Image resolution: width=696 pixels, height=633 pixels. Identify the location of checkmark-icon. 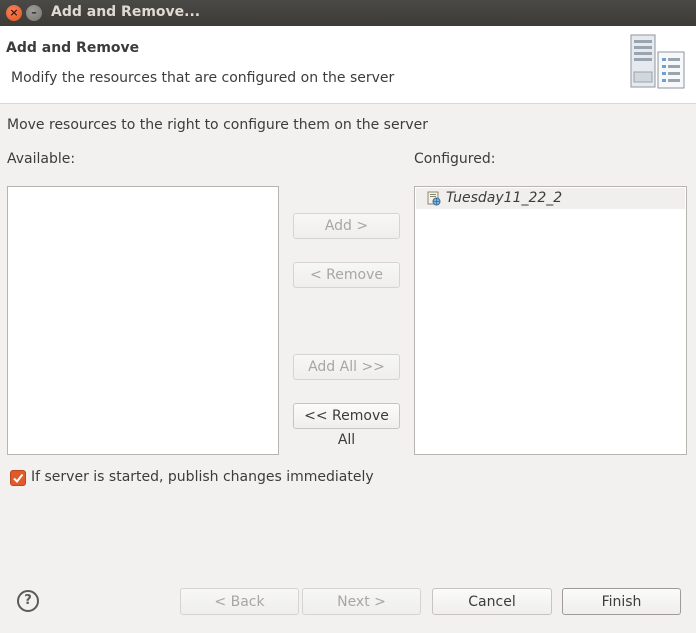
(18, 478).